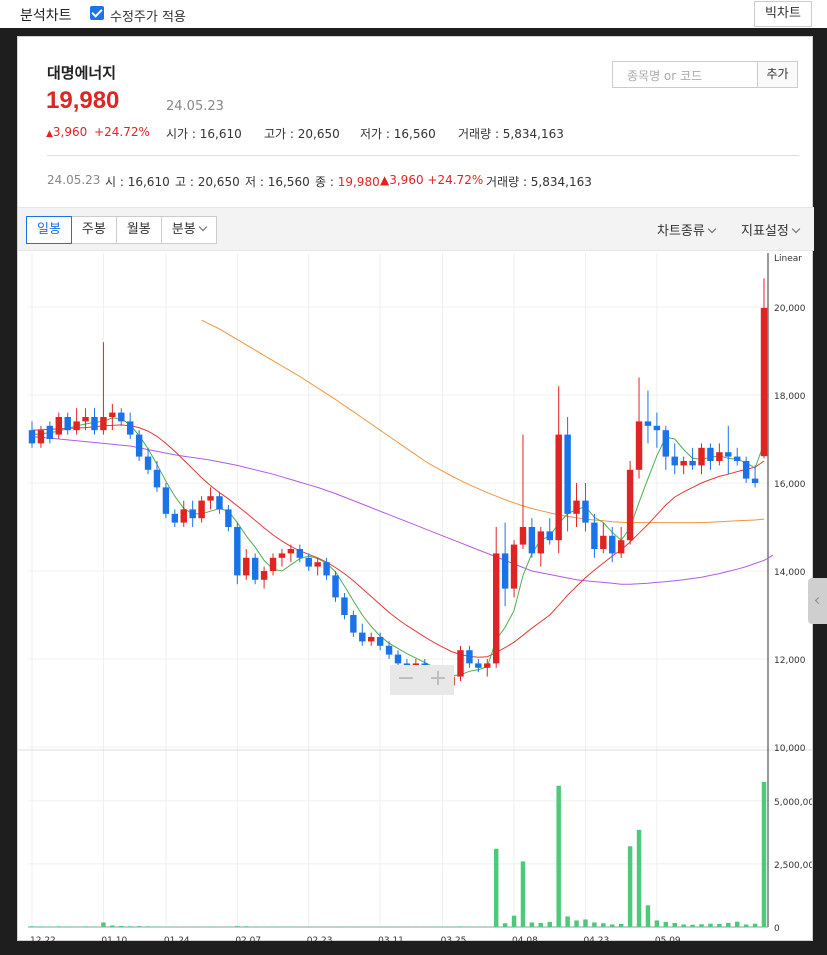 The height and width of the screenshot is (955, 827). I want to click on stock-search-input: 종목명 or 코드, so click(685, 74).